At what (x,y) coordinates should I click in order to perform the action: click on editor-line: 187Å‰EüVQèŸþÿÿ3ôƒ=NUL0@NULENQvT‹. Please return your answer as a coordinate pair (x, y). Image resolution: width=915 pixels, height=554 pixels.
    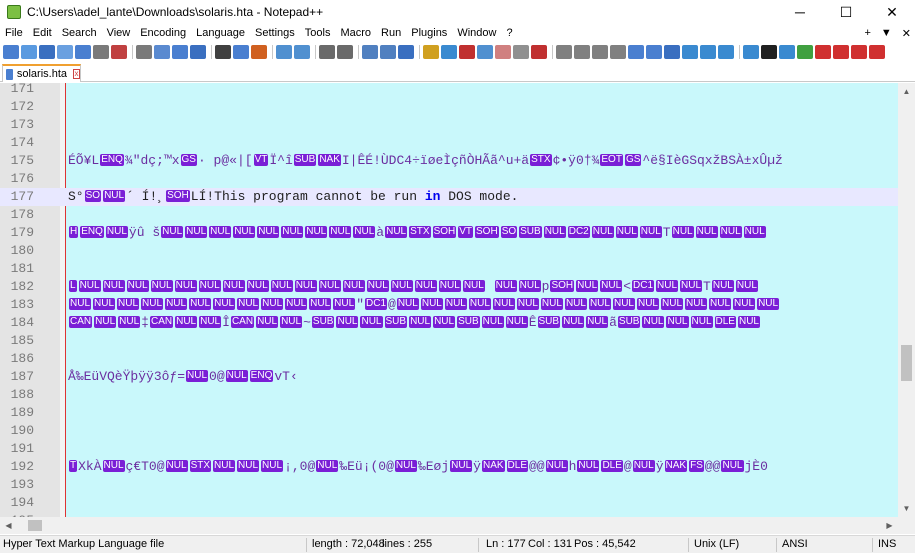
    Looking at the image, I should click on (449, 377).